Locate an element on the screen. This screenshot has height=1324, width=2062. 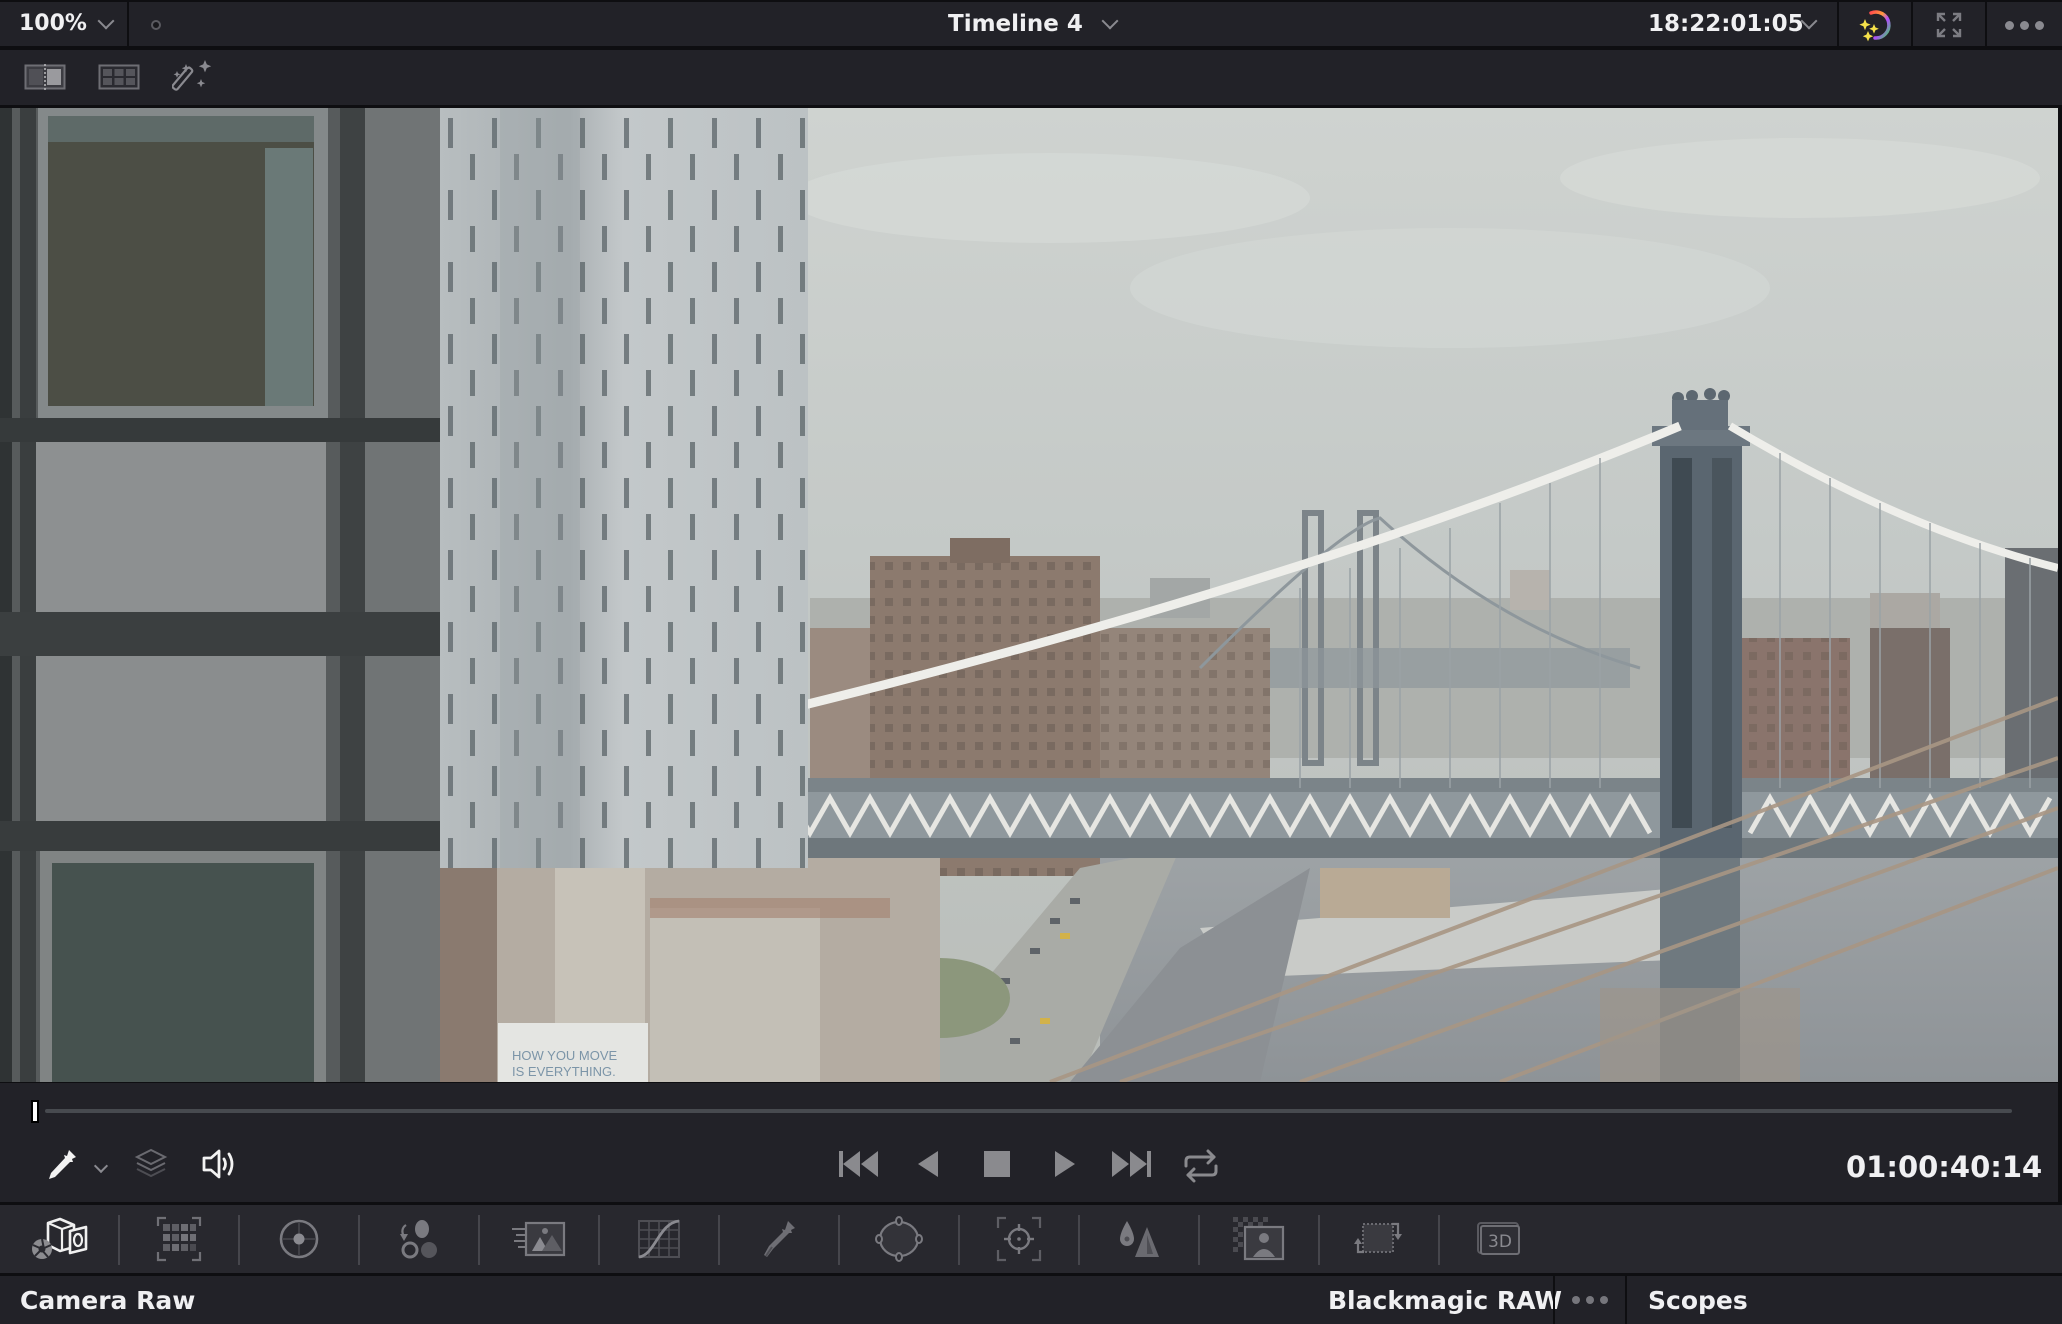
palette-blur is located at coordinates (1139, 1239).